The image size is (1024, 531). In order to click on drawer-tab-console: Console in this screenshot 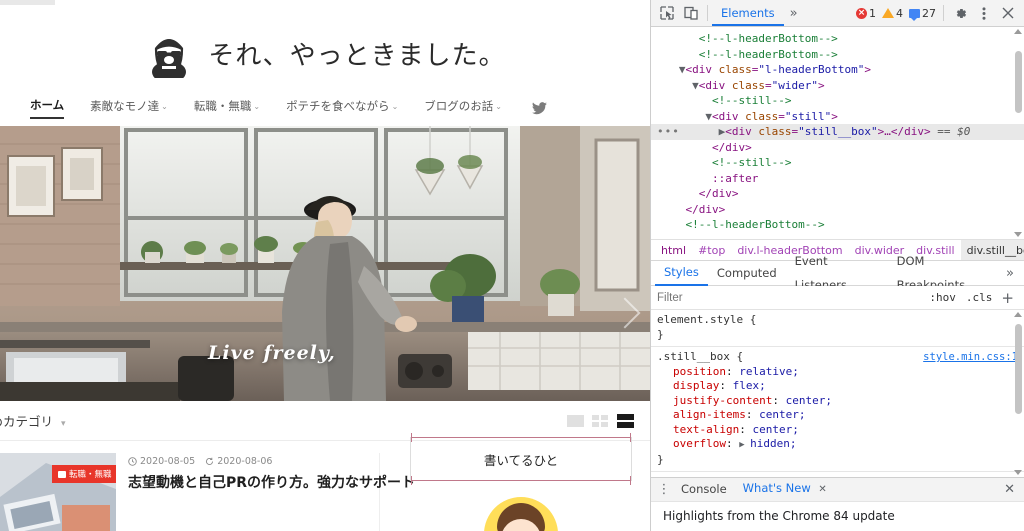, I will do `click(704, 489)`.